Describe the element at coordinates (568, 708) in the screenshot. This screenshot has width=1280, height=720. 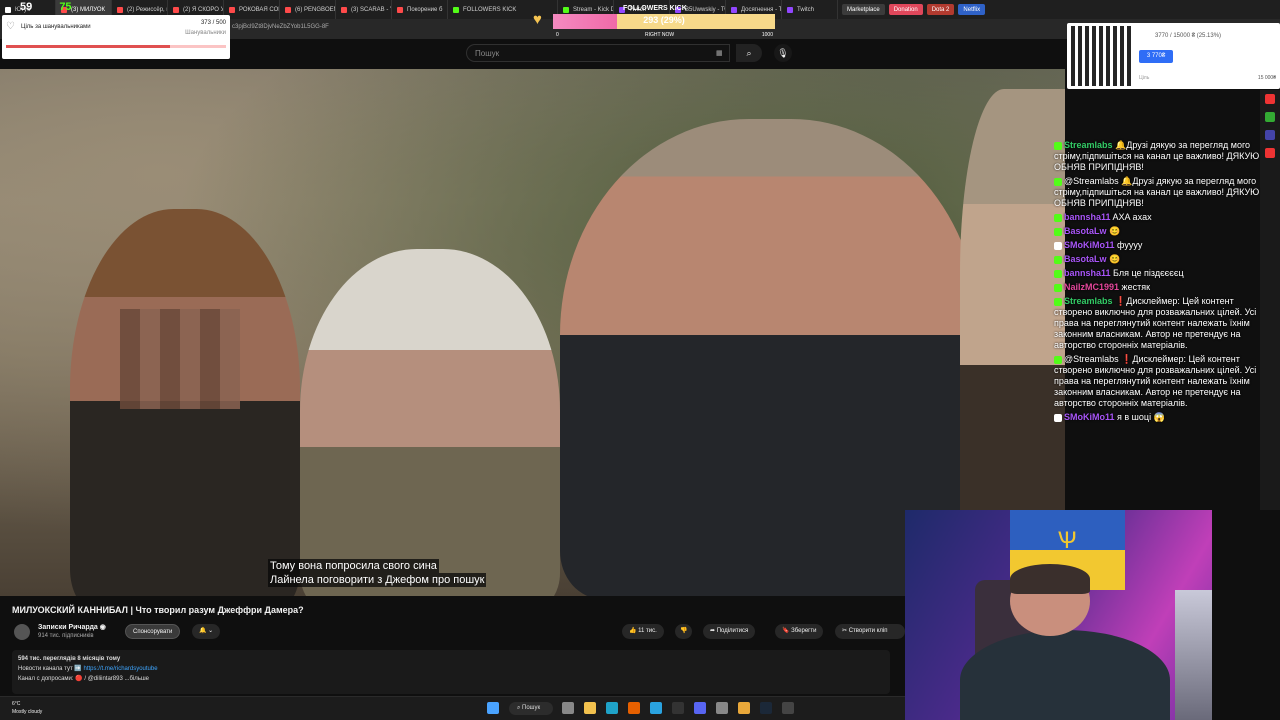
I see `taskview-icon` at that location.